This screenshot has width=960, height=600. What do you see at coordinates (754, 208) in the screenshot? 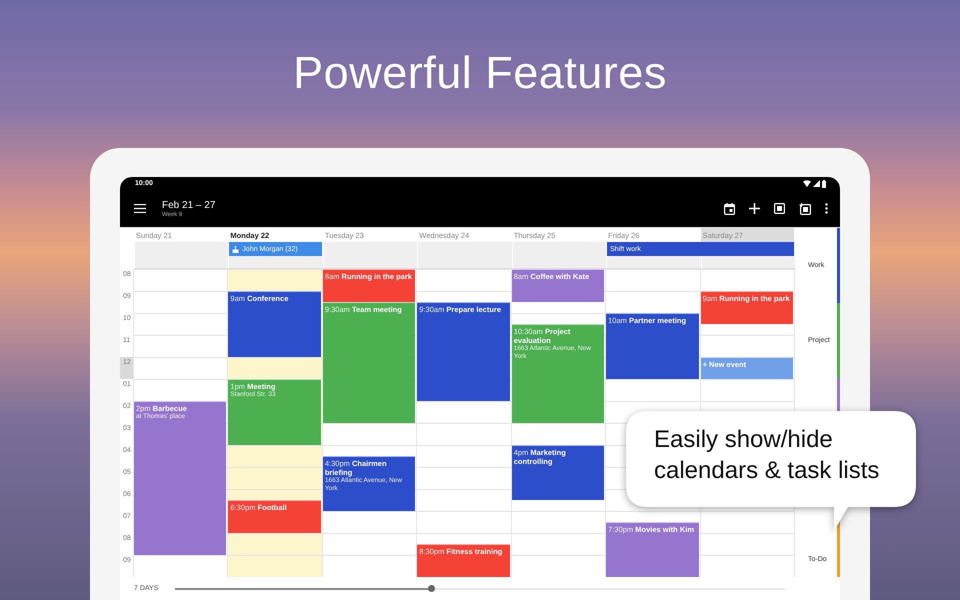
I see `plus-icon` at bounding box center [754, 208].